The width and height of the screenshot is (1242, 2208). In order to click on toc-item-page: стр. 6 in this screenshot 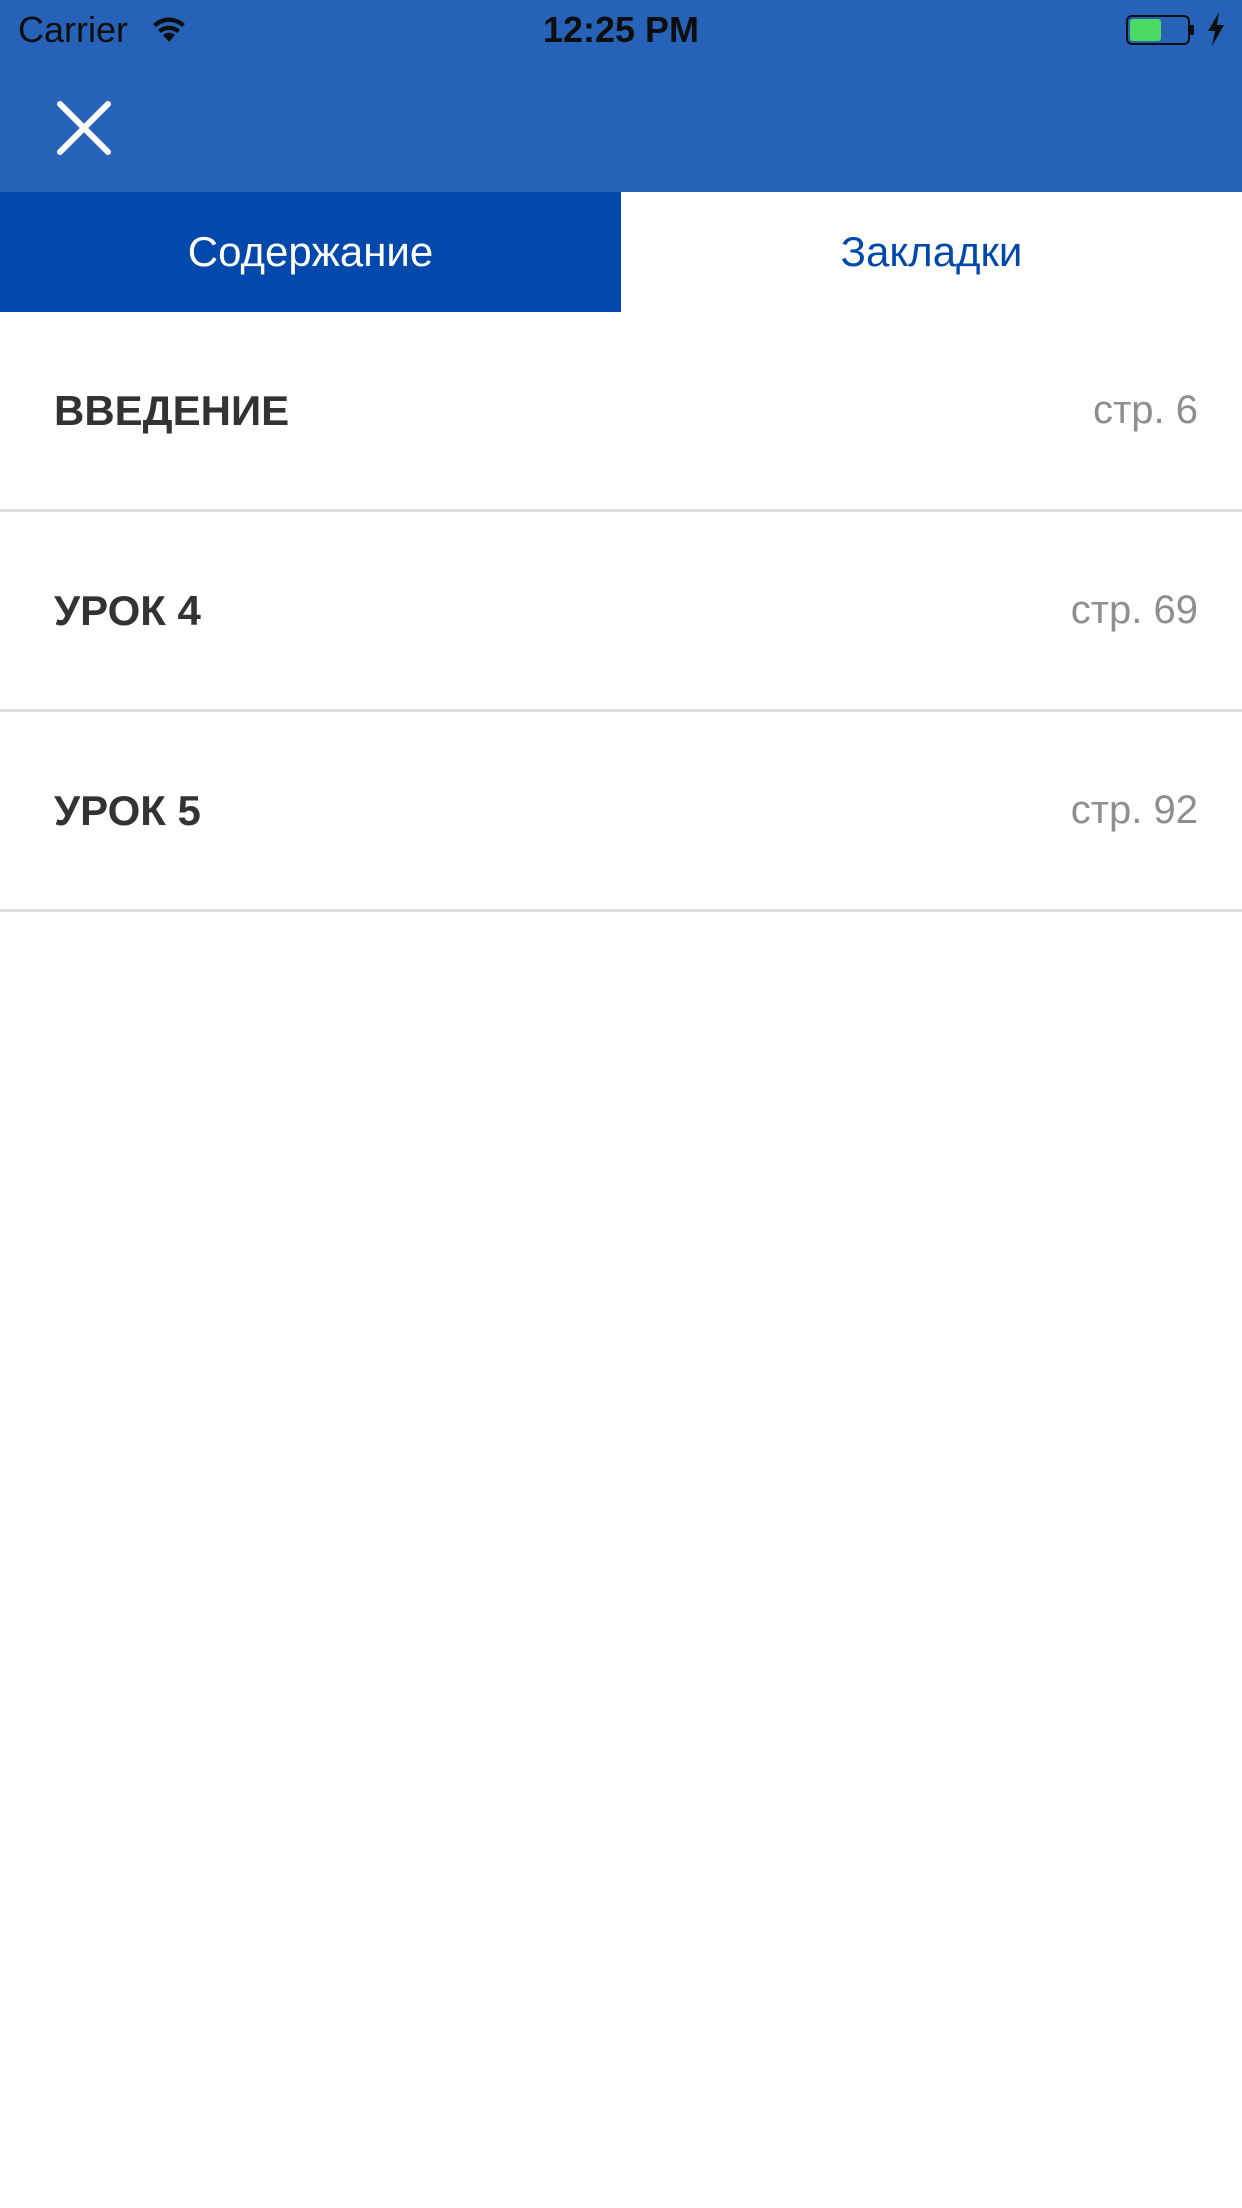, I will do `click(1145, 410)`.